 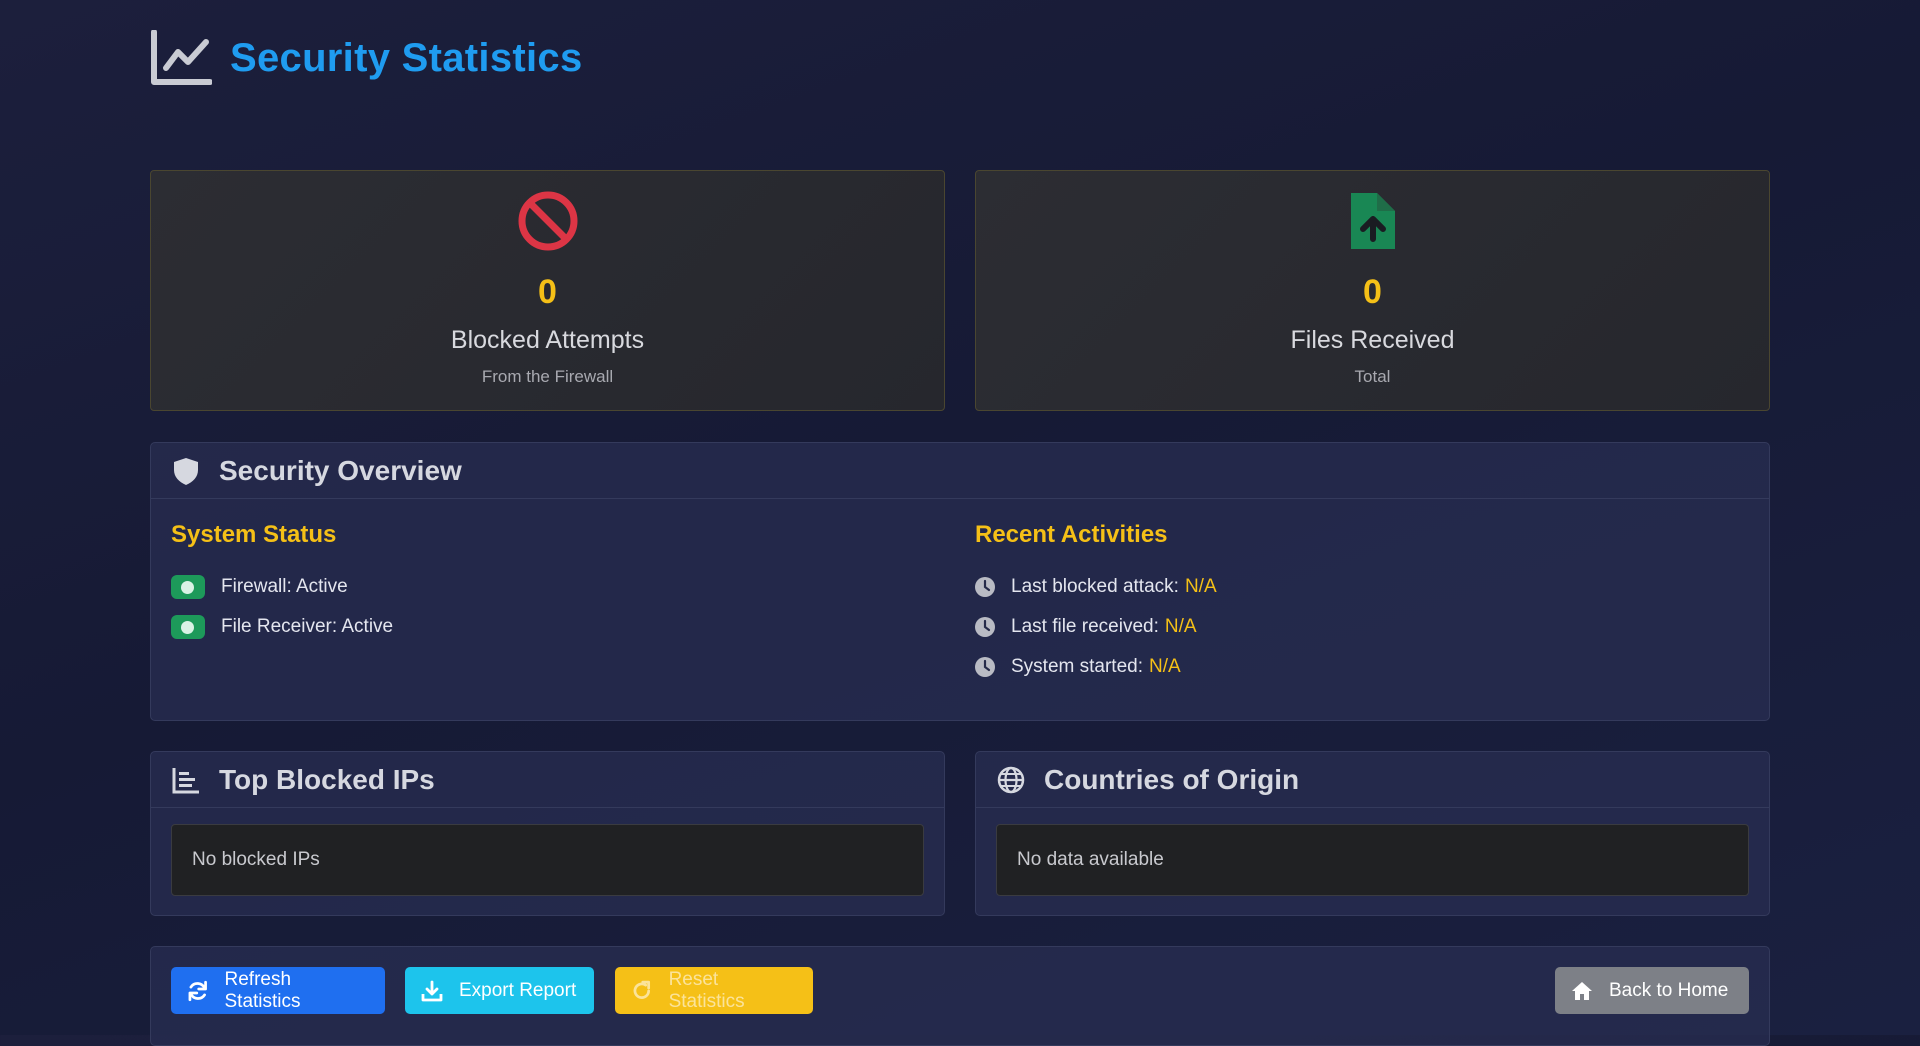 I want to click on file-upload-icon, so click(x=1372, y=221).